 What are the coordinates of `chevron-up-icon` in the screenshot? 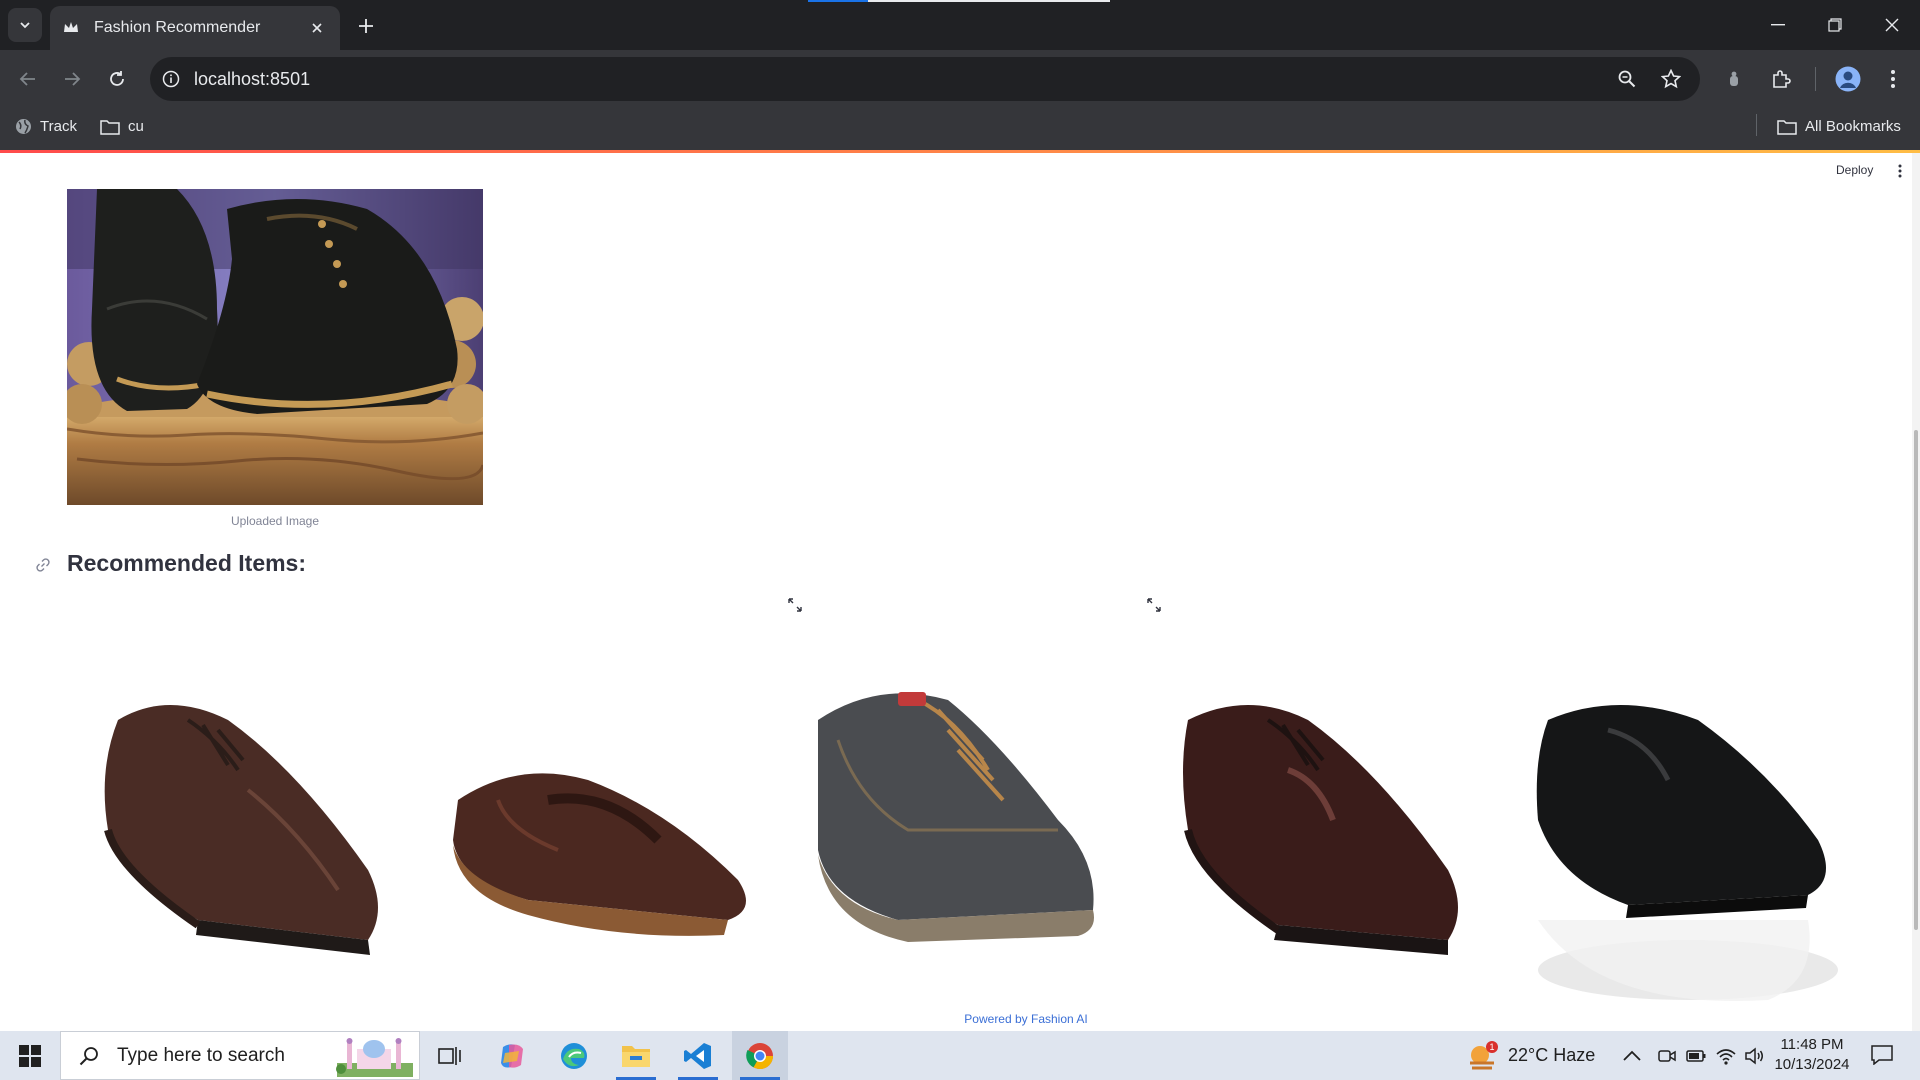 It's located at (1632, 1056).